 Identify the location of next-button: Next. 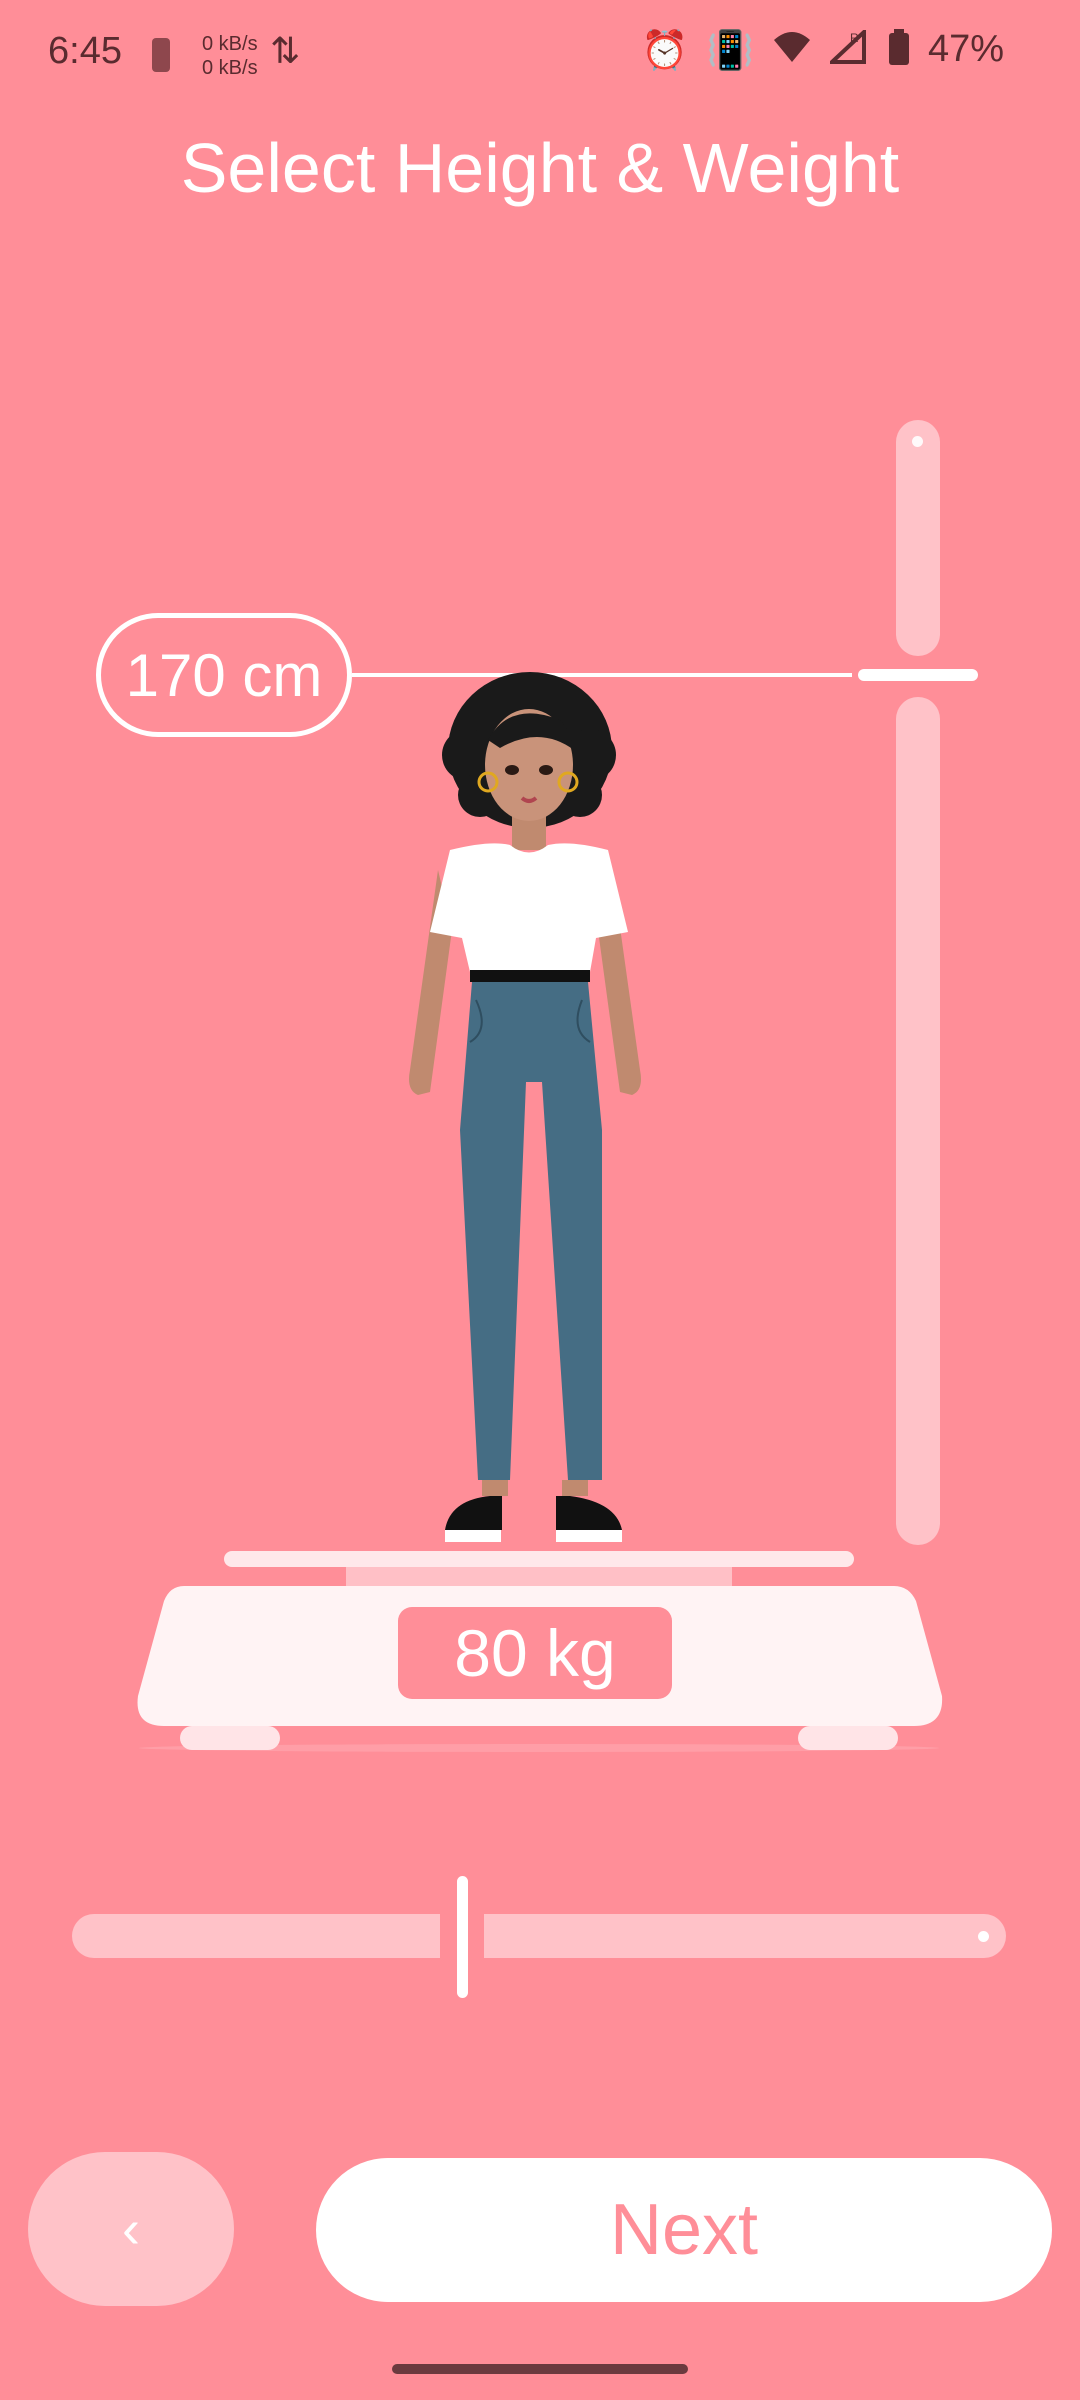
(684, 2230).